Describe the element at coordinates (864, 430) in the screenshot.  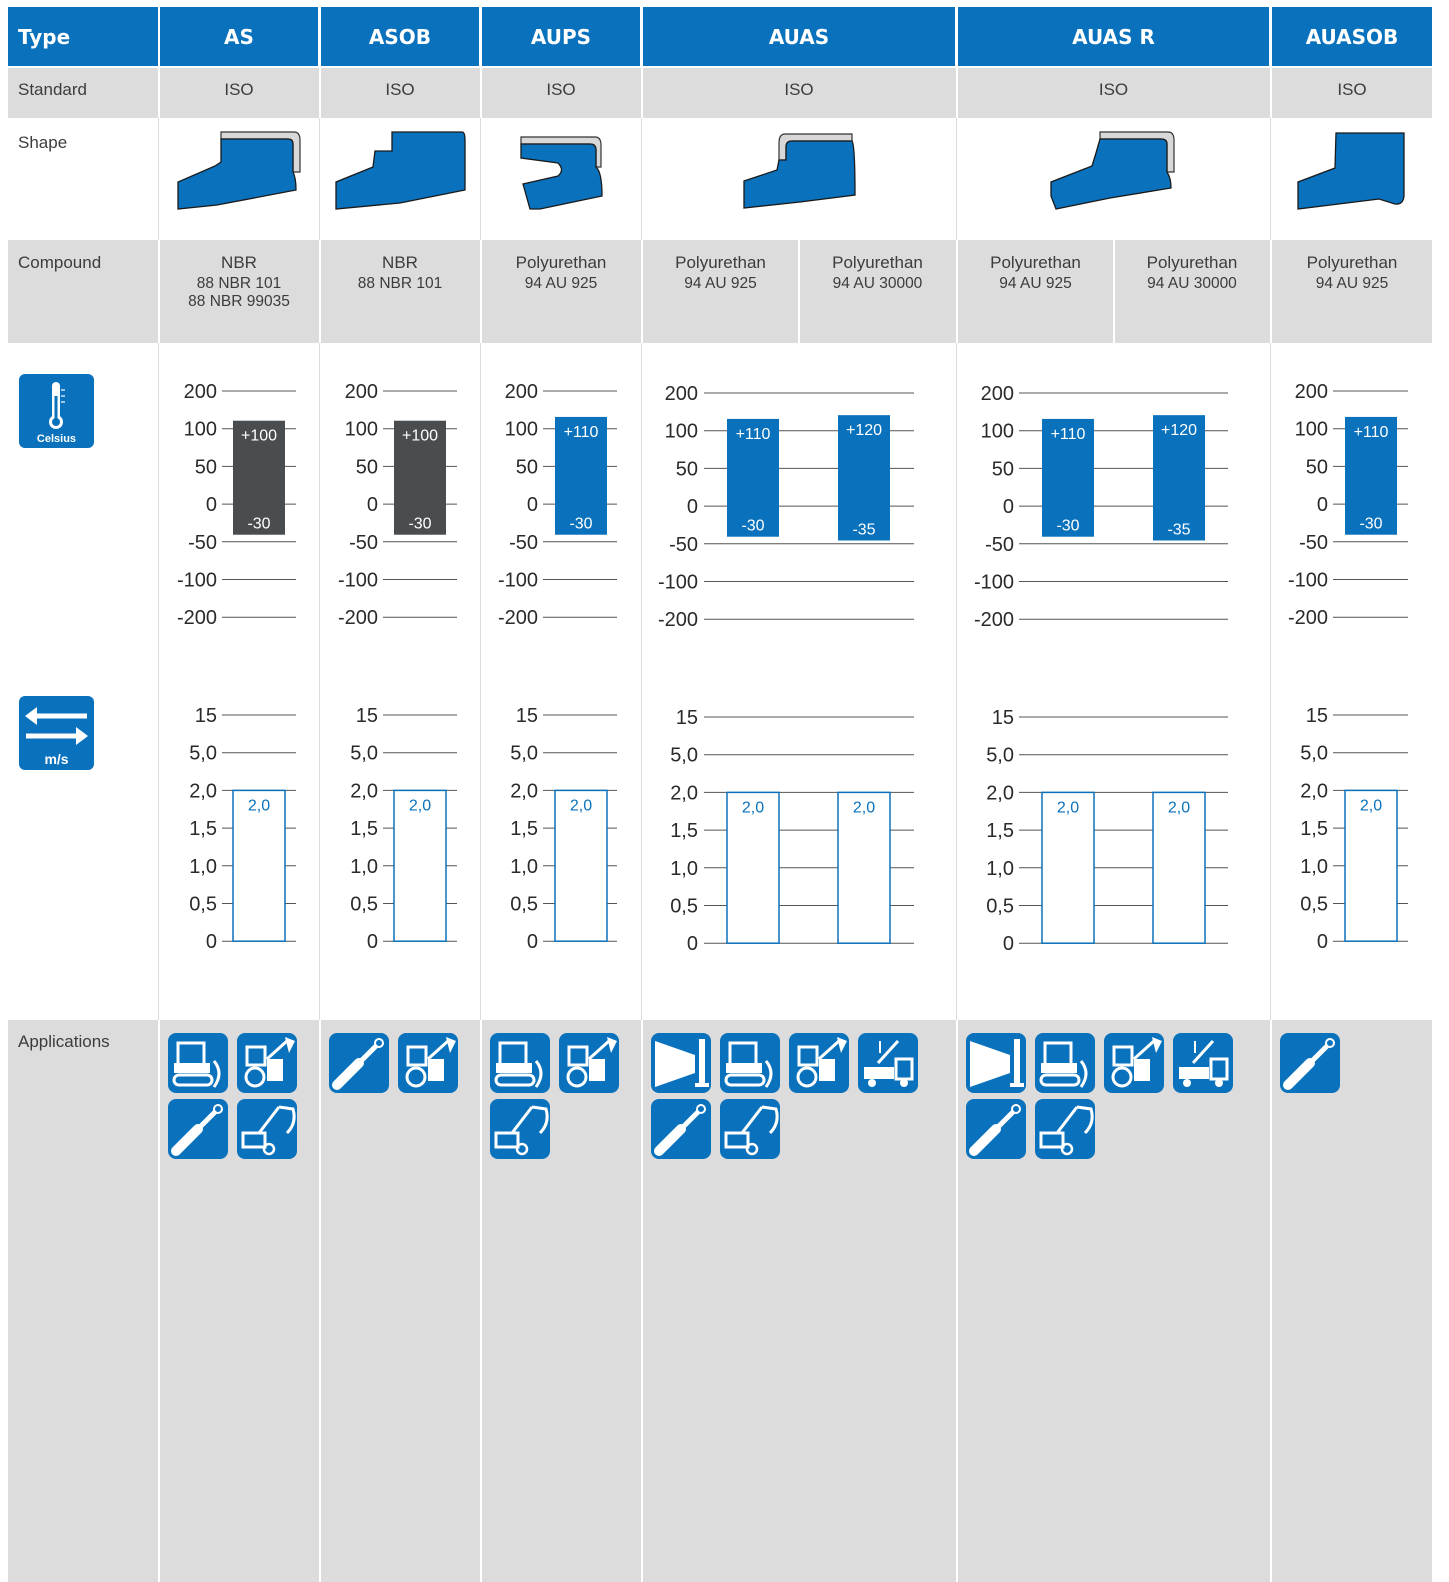
I see `temperature-max-label: +120` at that location.